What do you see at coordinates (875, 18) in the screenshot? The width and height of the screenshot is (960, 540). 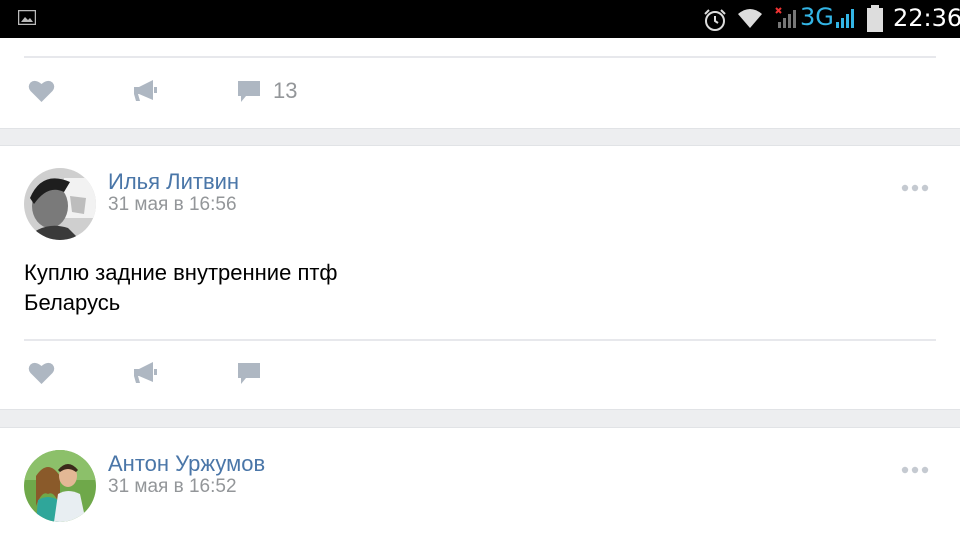 I see `battery-icon` at bounding box center [875, 18].